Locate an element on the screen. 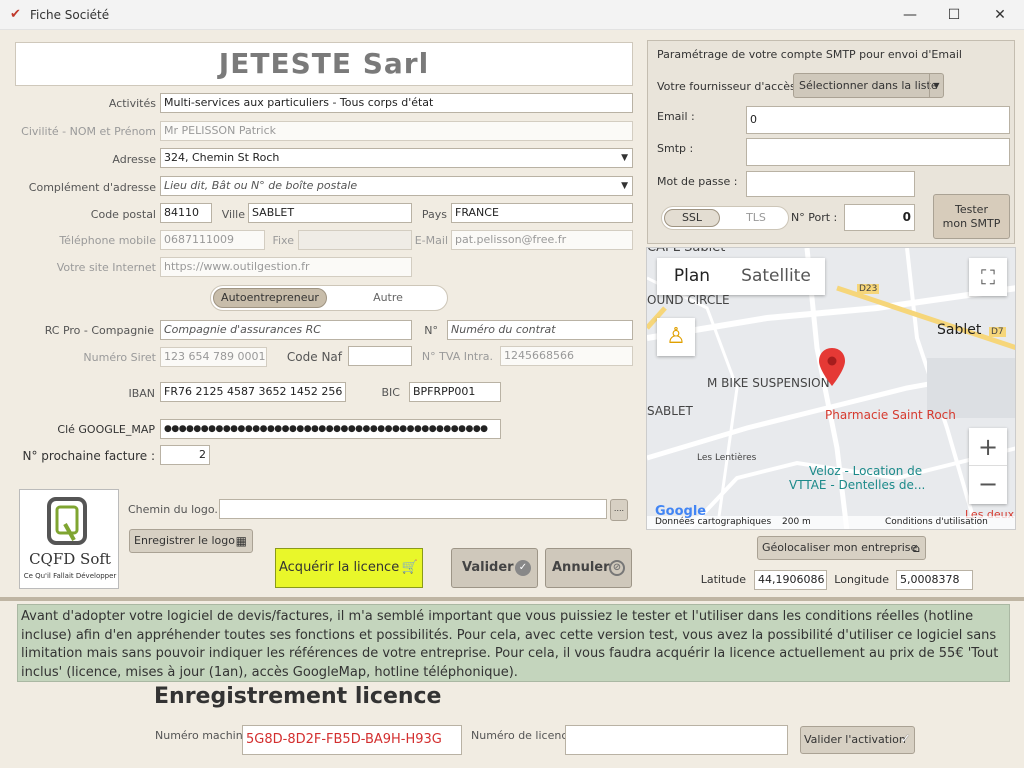 This screenshot has width=1024, height=768. valider-button: Valider ✓ is located at coordinates (494, 568).